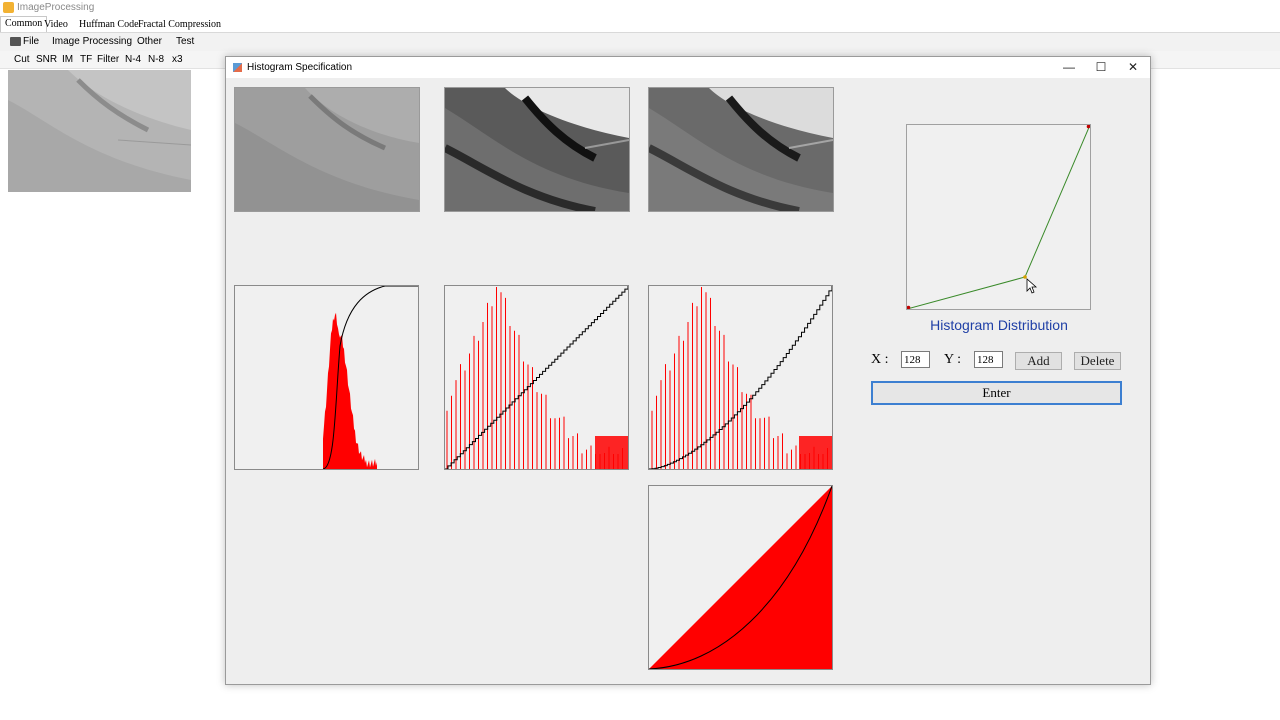 The height and width of the screenshot is (720, 1280). I want to click on menu-other: Other, so click(149, 41).